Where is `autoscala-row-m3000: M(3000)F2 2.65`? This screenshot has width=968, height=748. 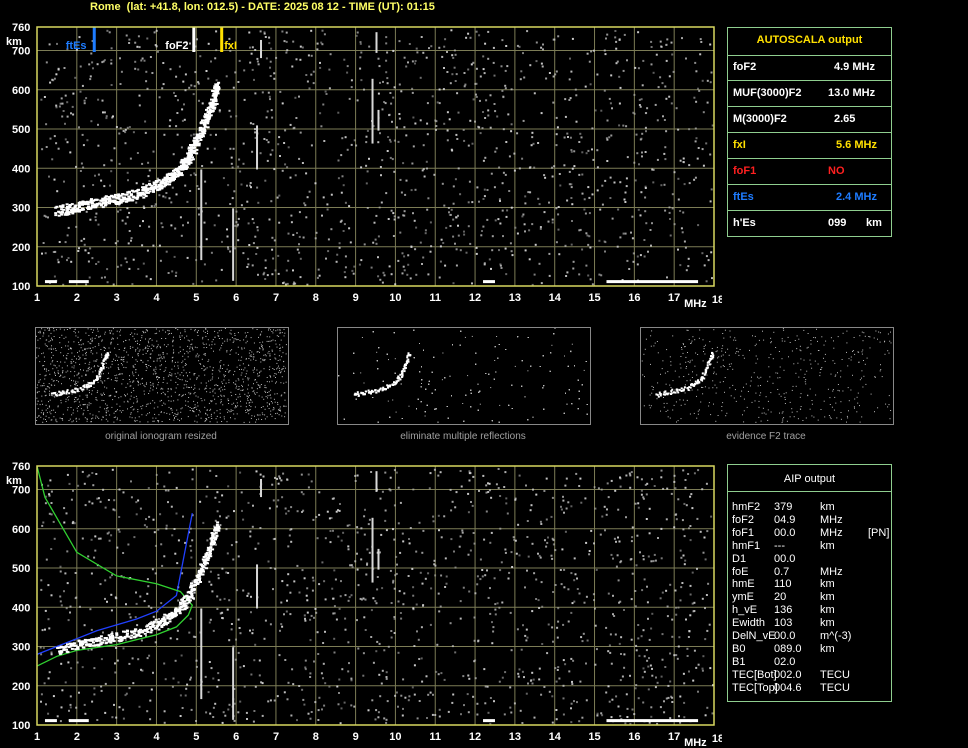
autoscala-row-m3000: M(3000)F2 2.65 is located at coordinates (809, 120).